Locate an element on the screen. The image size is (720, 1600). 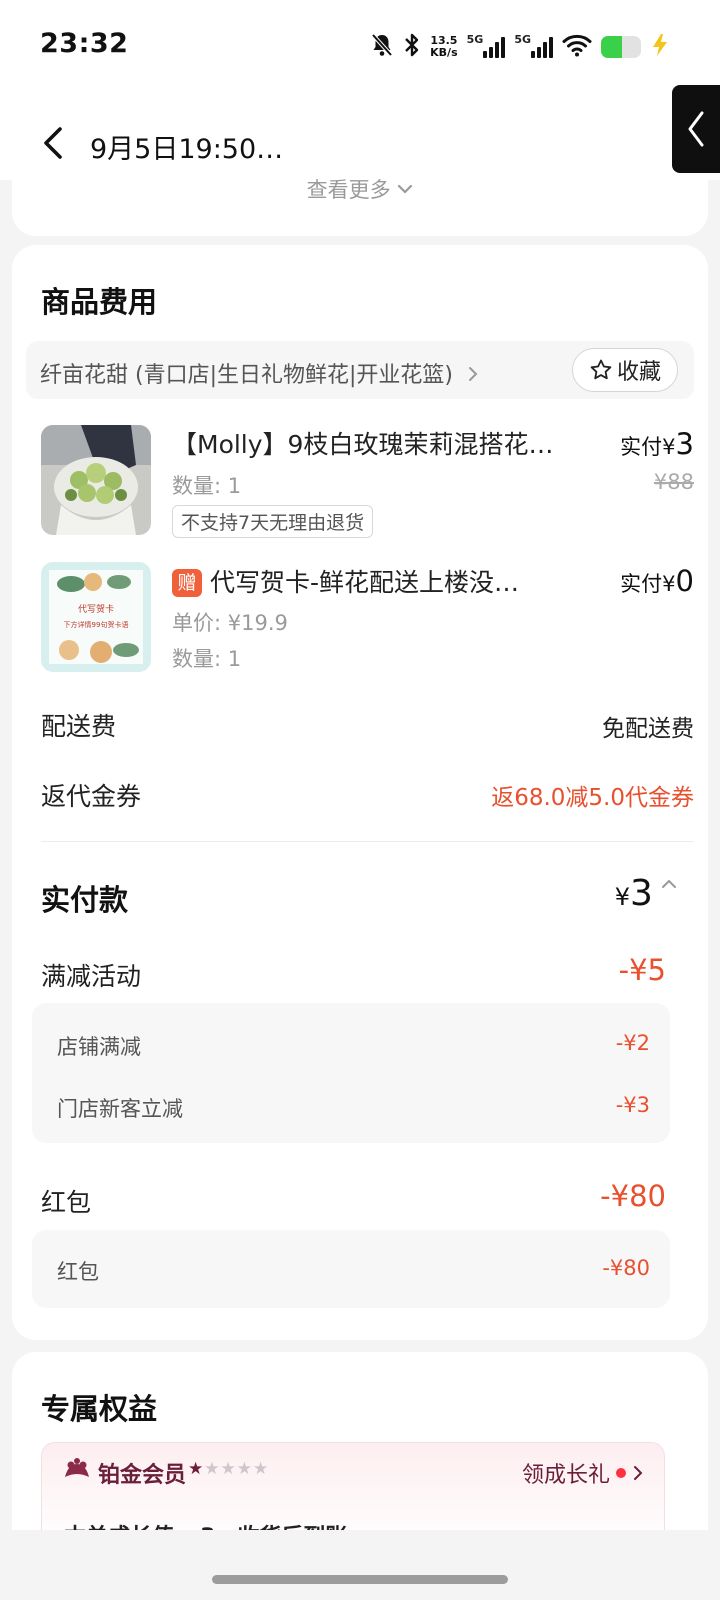
discount-details: 店铺满减 -¥2 门店新客立减 -¥3 is located at coordinates (351, 1073).